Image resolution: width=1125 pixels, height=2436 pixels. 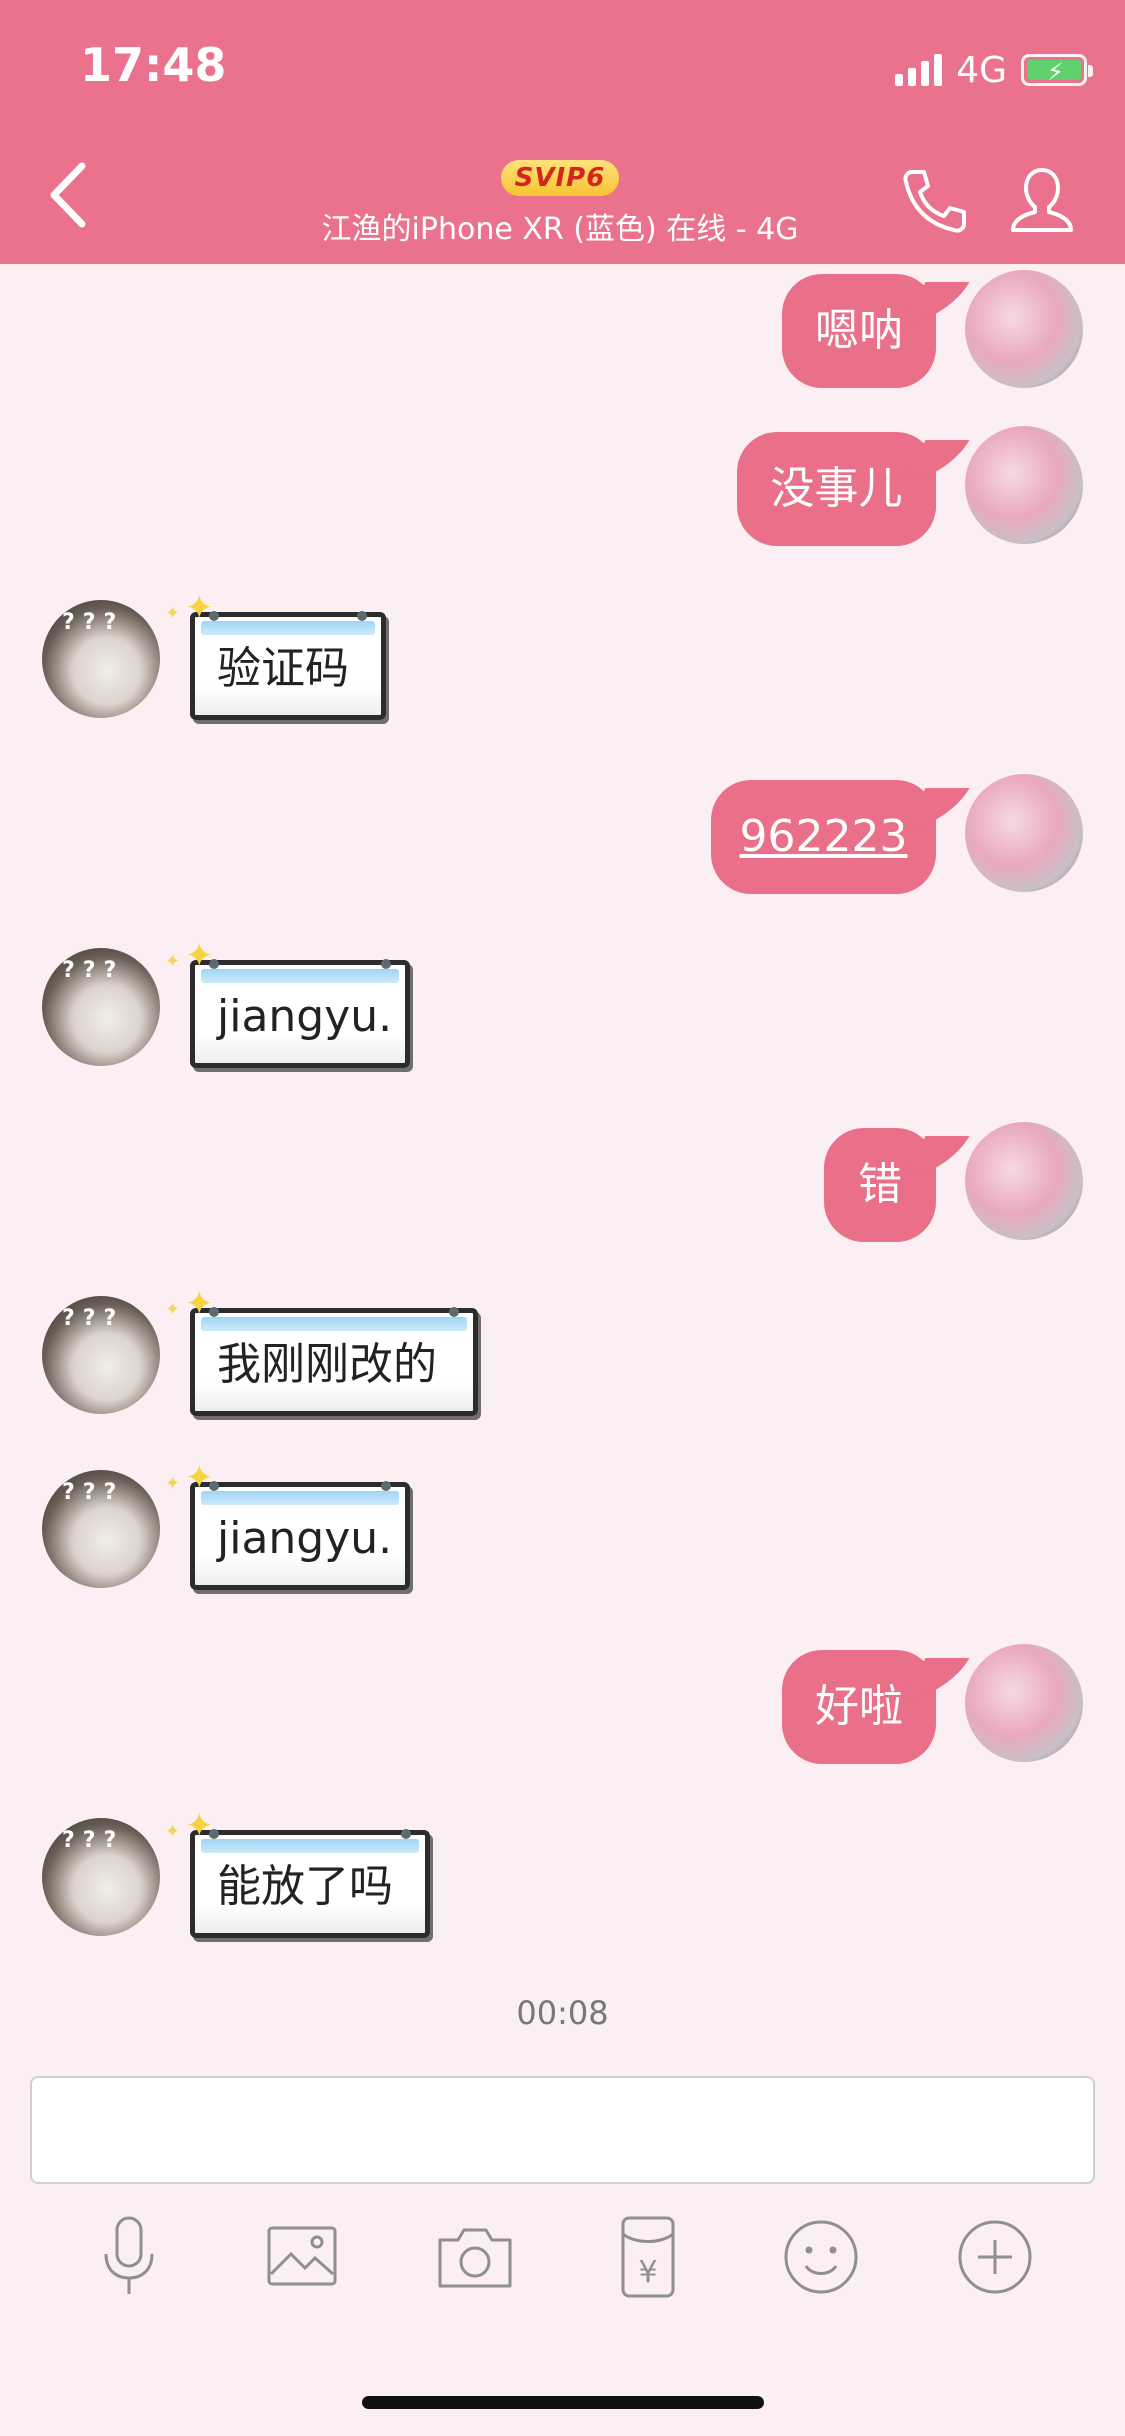 I want to click on message-link-text: 962223, so click(x=824, y=836).